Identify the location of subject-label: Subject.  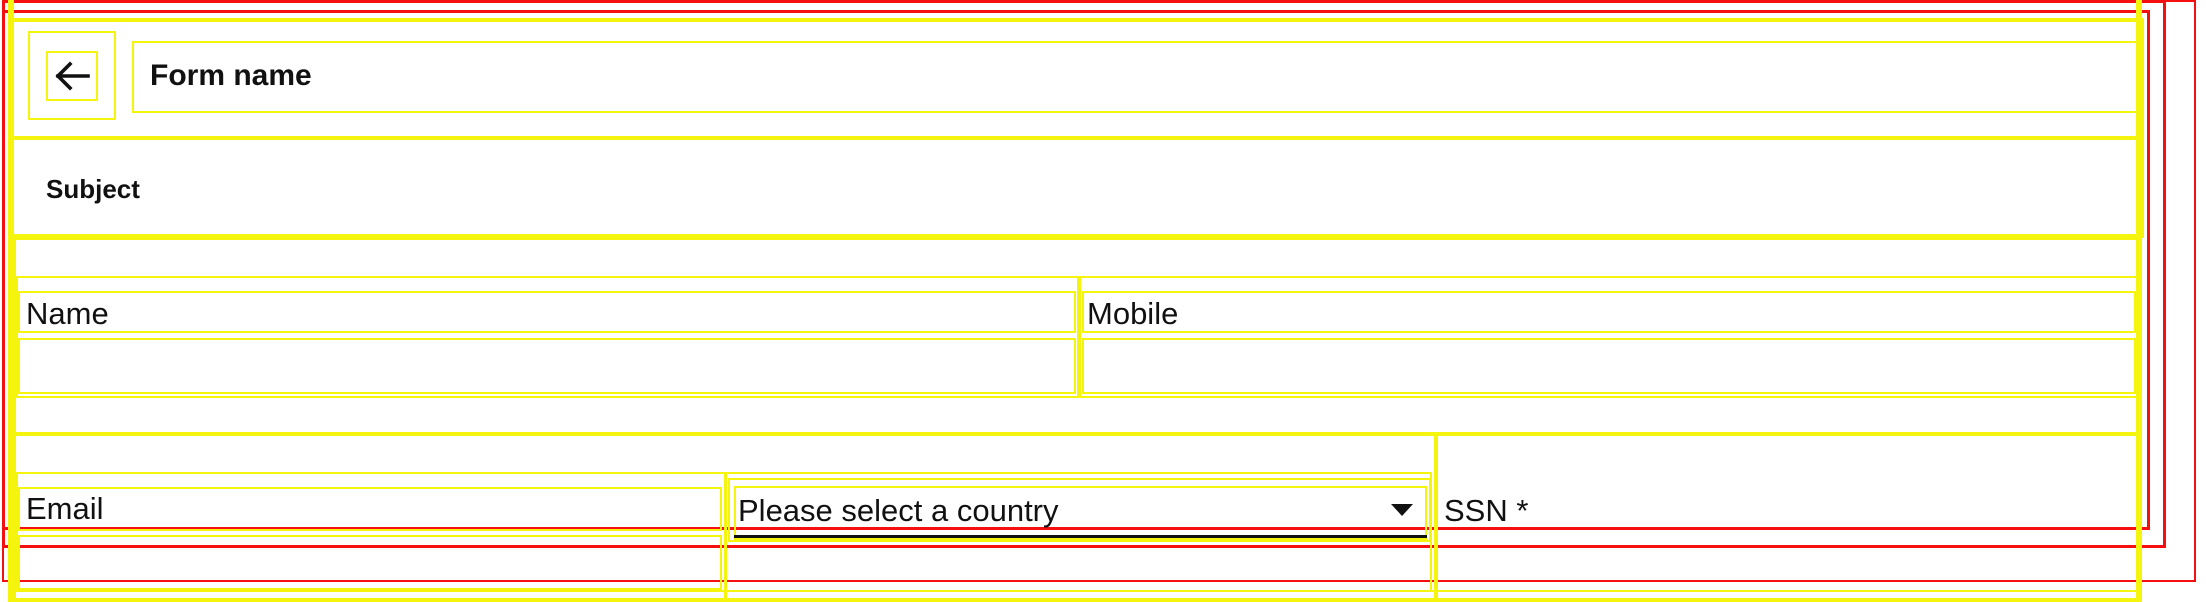
(93, 189).